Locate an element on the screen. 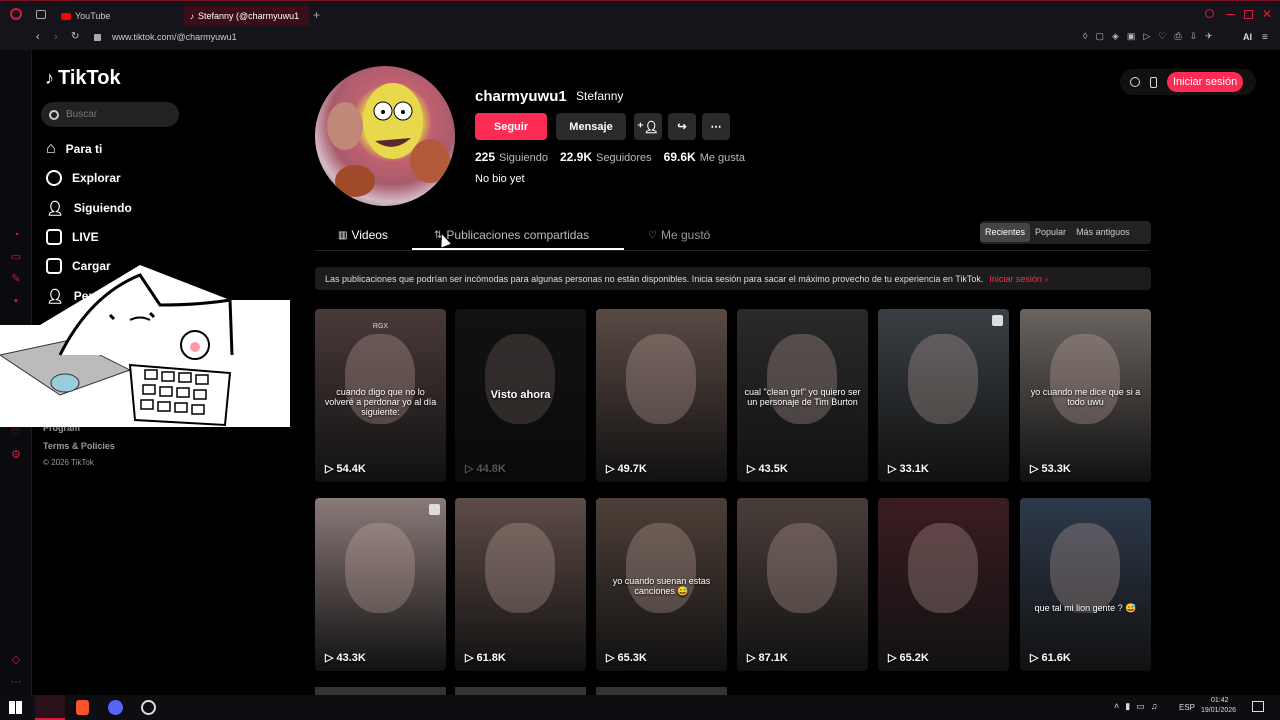  stat-value: 69.6K is located at coordinates (679, 157).